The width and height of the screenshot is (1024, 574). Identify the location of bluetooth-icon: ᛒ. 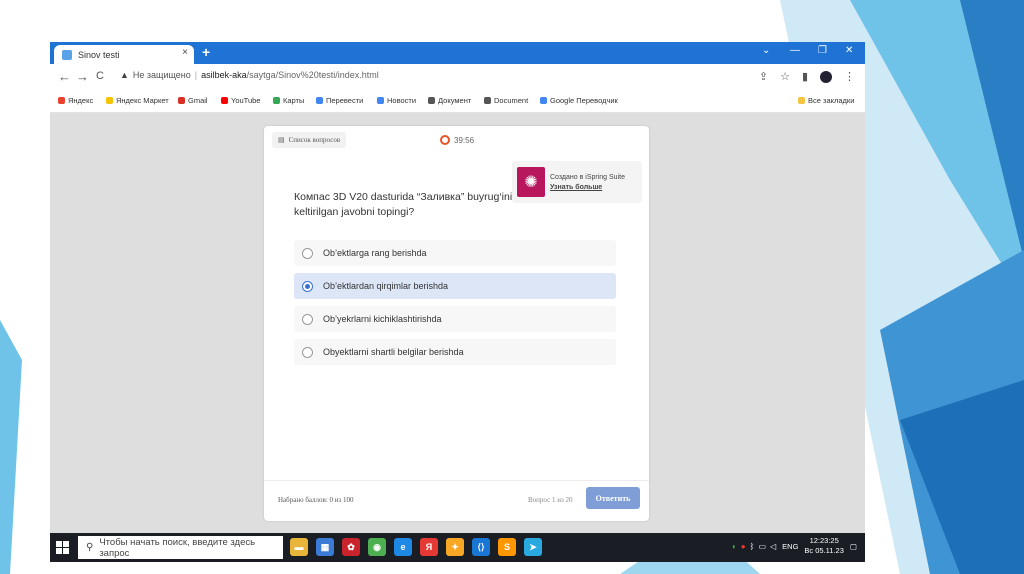
(752, 546).